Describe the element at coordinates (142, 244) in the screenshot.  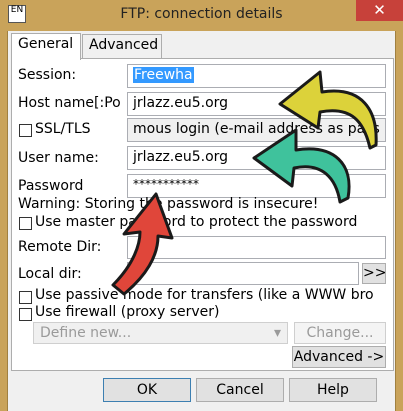
I see `red-arrow-icon` at that location.